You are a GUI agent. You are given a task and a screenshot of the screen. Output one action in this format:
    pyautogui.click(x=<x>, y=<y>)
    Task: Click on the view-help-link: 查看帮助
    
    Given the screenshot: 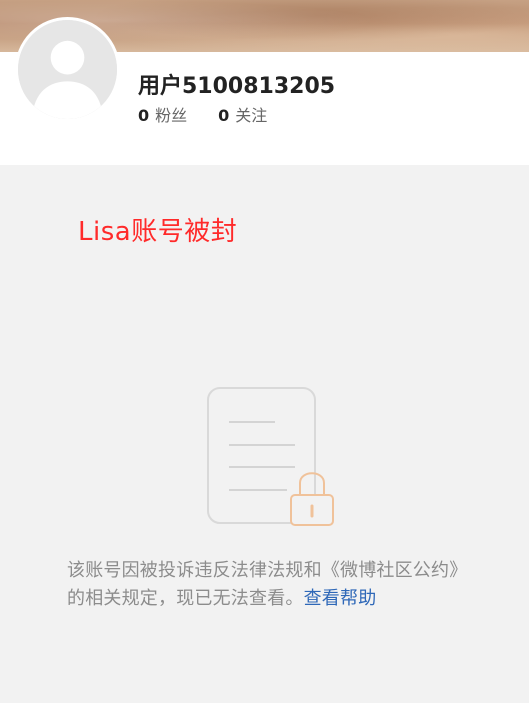 What is the action you would take?
    pyautogui.click(x=340, y=598)
    